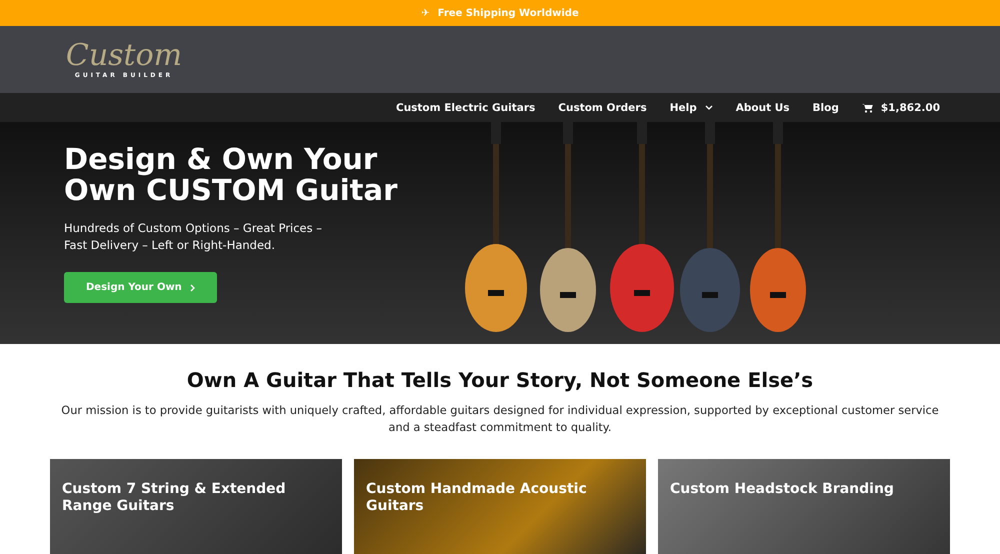  What do you see at coordinates (194, 237) in the screenshot?
I see `hero-subtitle: Hundreds of Custom Options – Great Prices – Fast Delivery – Left or Right-Handed.` at bounding box center [194, 237].